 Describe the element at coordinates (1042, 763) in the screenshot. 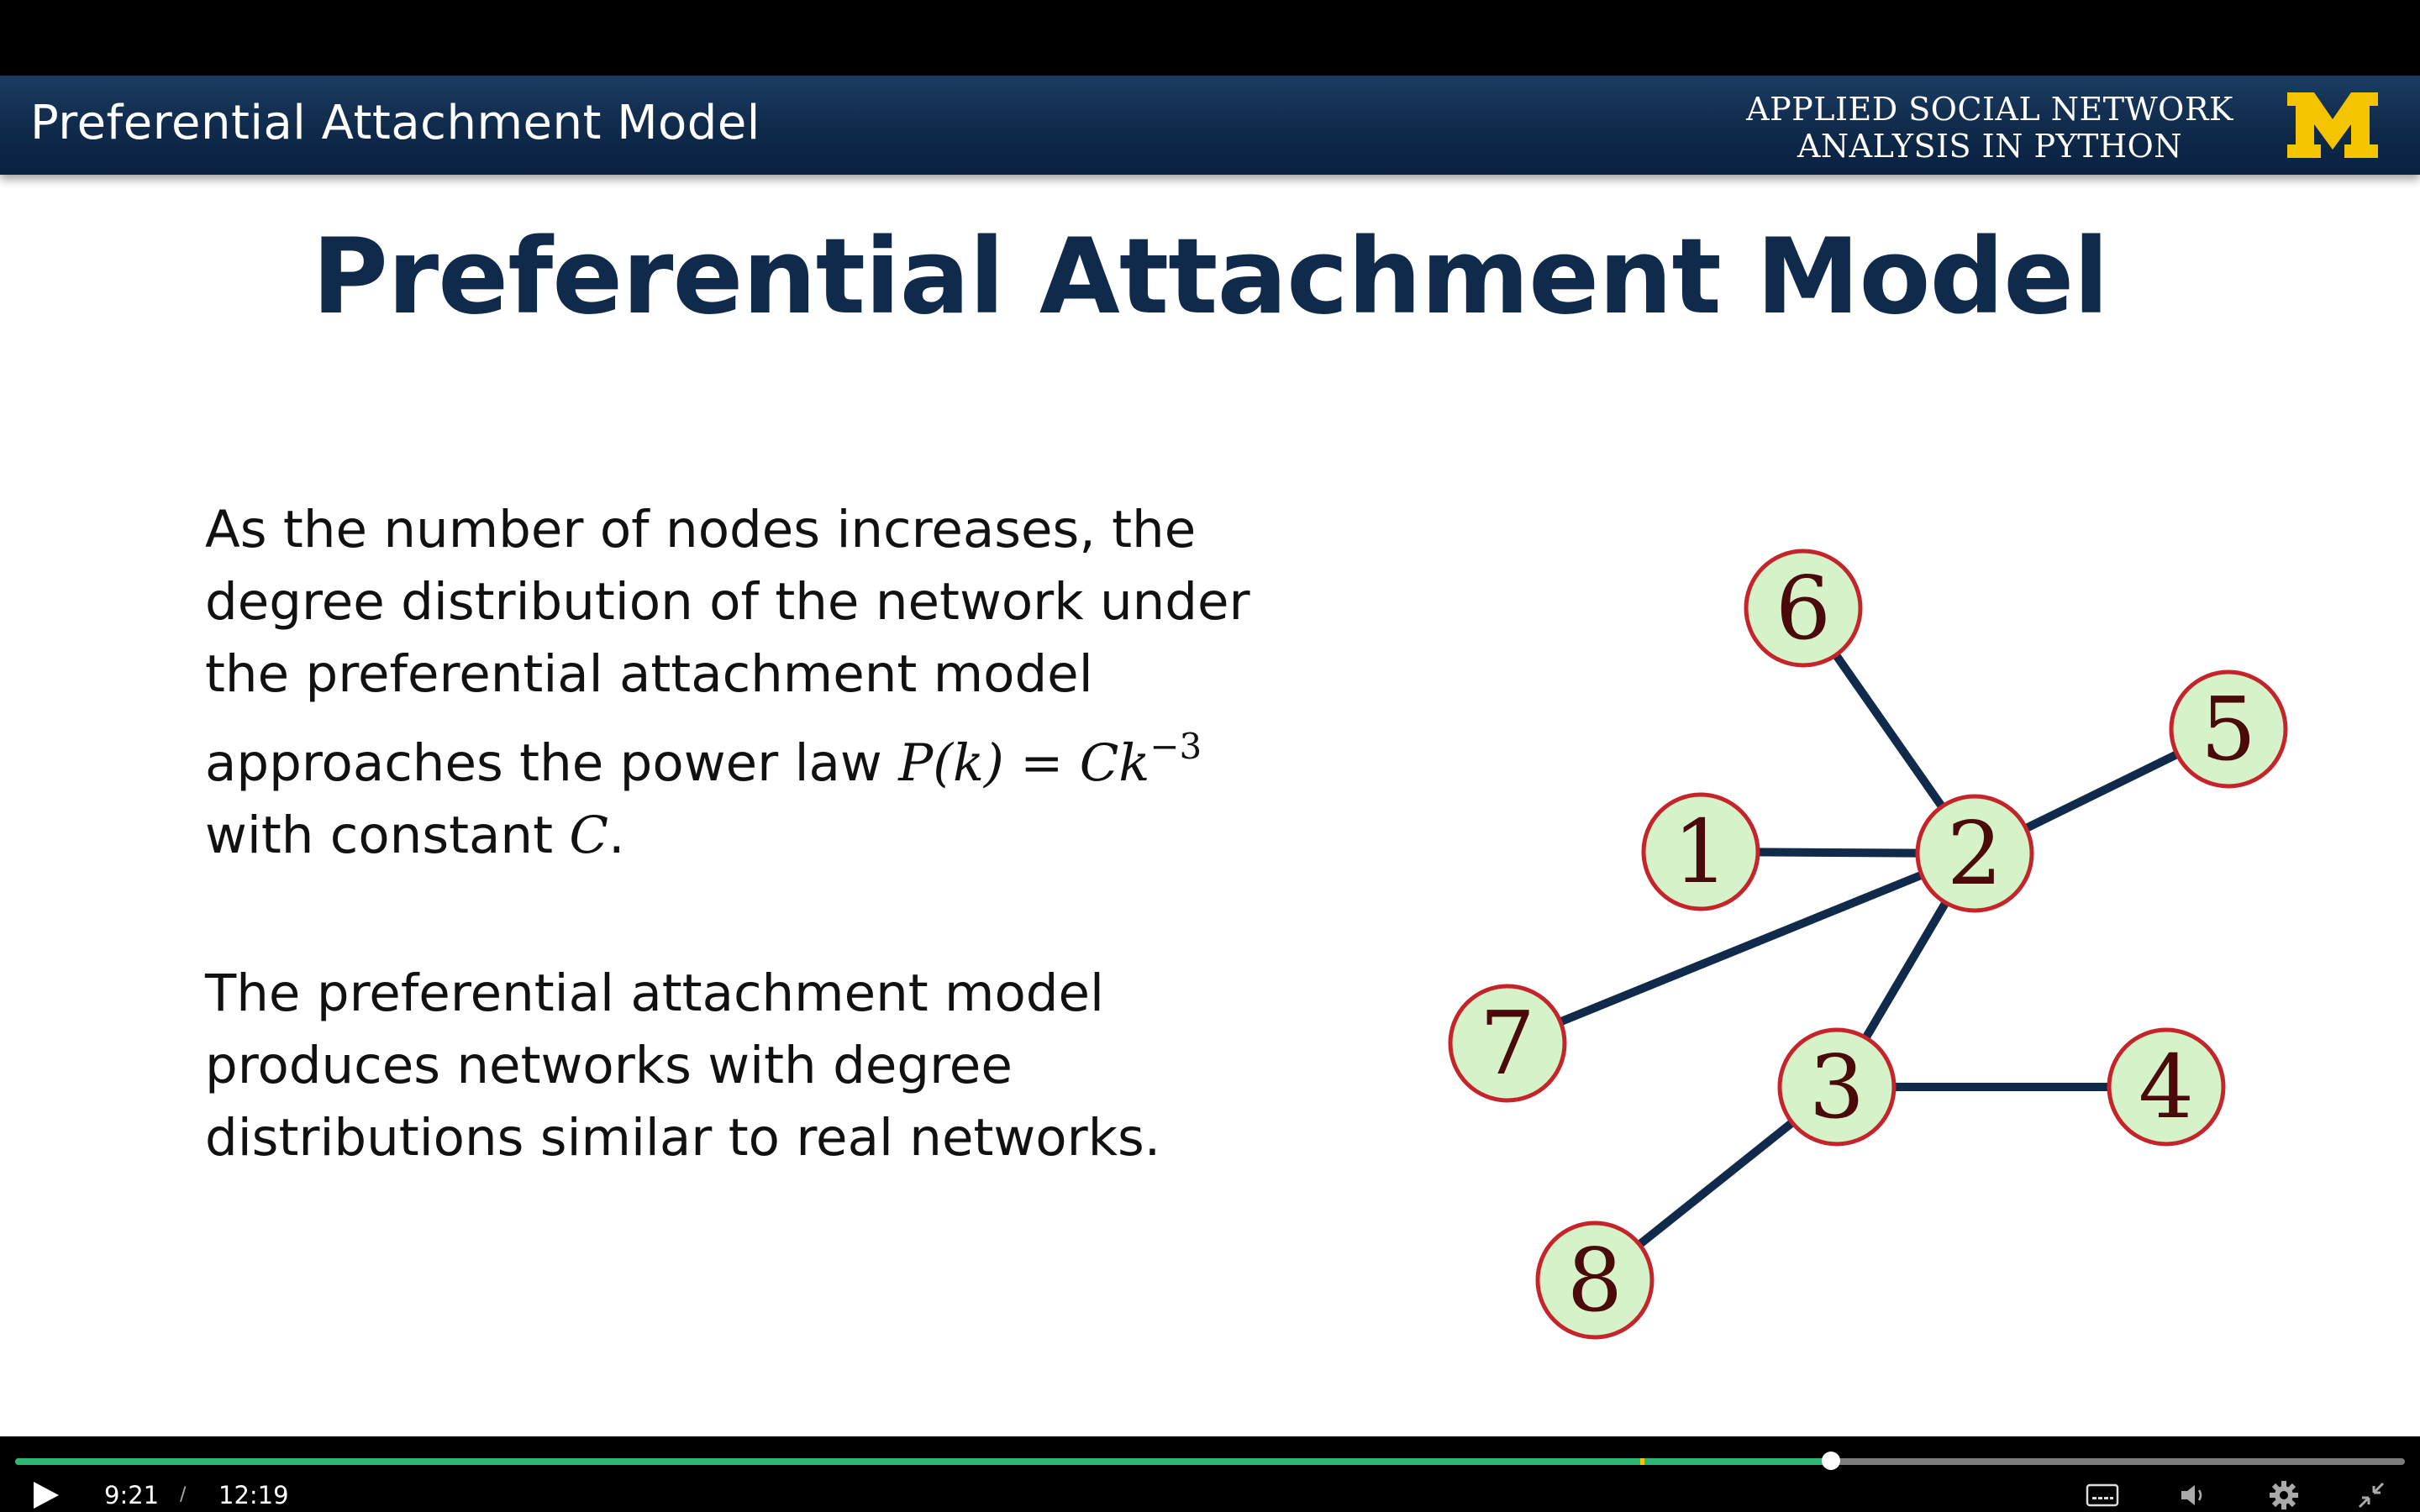

I see `formula-equals: =` at that location.